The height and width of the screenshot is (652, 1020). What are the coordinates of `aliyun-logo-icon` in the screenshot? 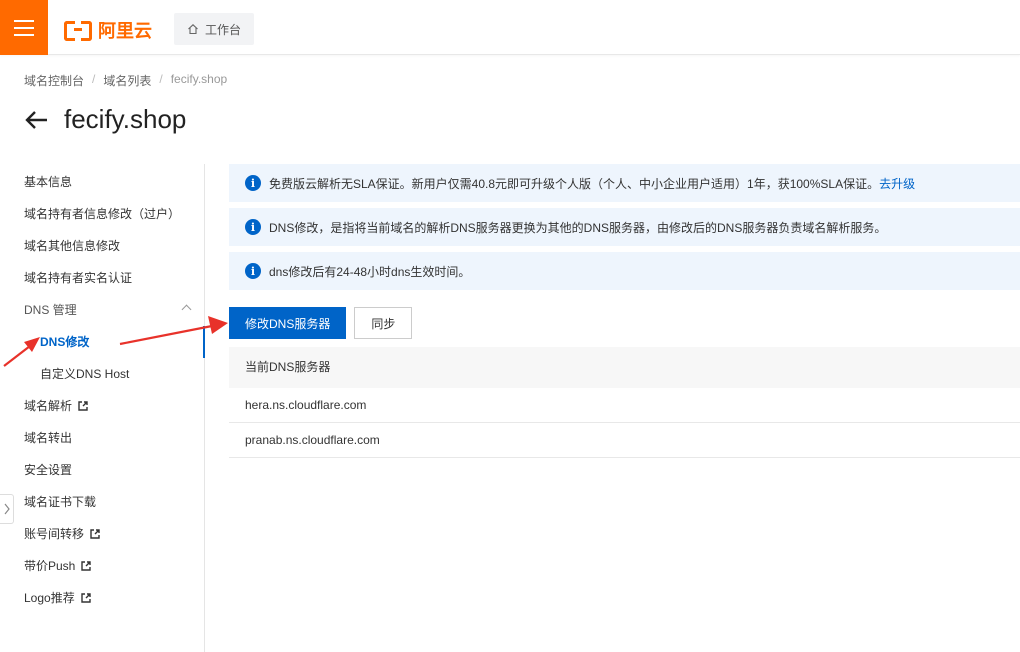 It's located at (78, 31).